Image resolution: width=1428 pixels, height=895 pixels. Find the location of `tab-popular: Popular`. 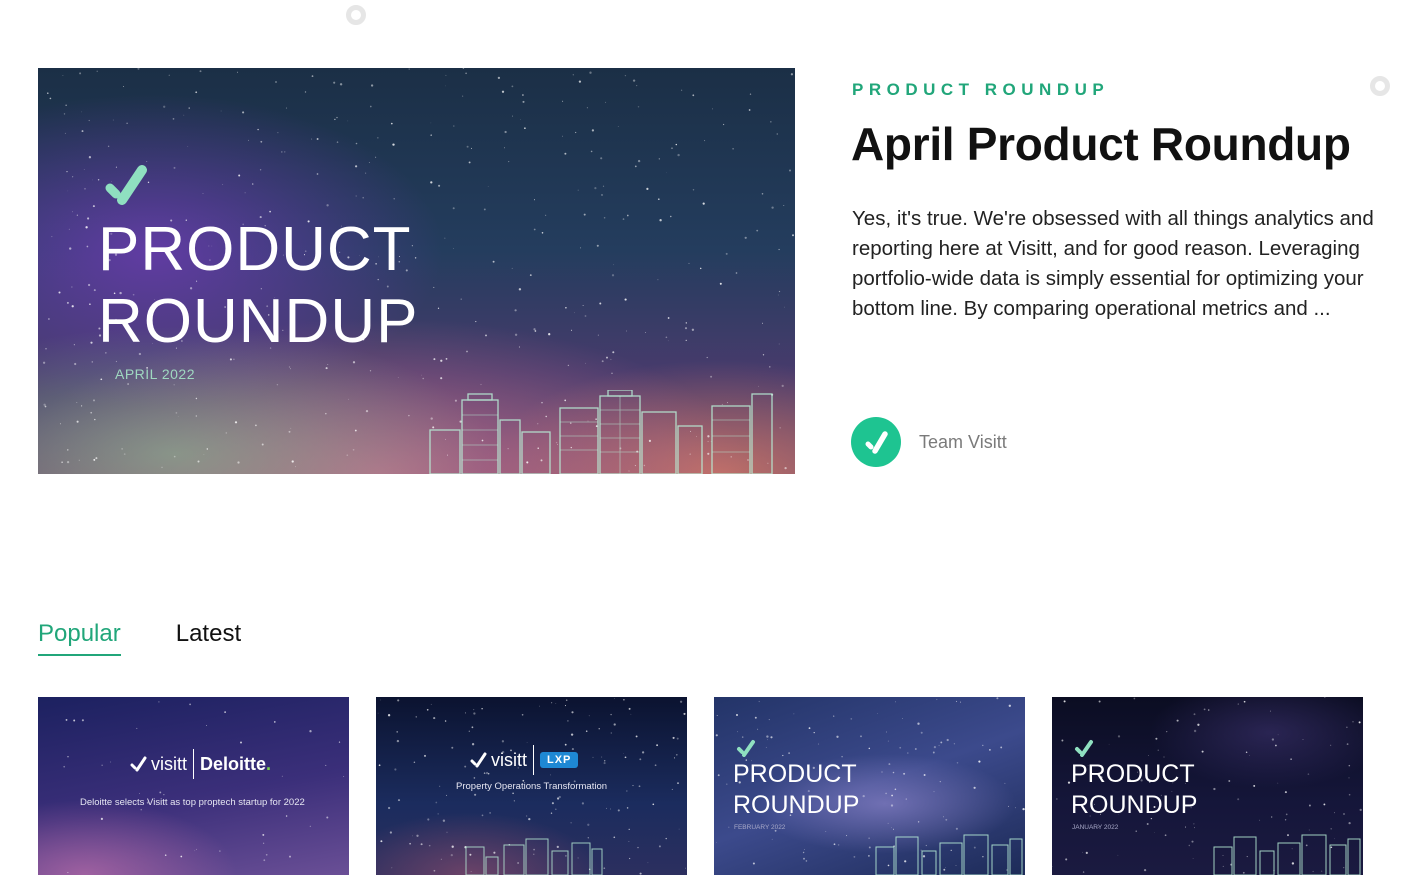

tab-popular: Popular is located at coordinates (79, 638).